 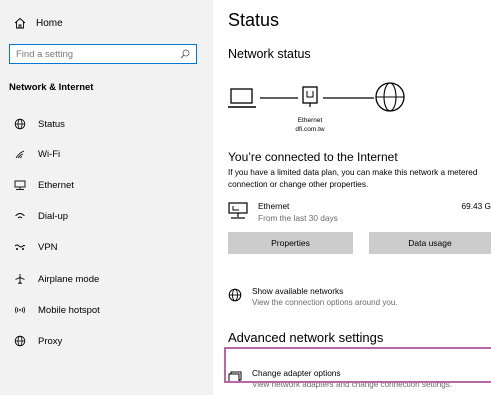 I want to click on dialup-icon, so click(x=20, y=216).